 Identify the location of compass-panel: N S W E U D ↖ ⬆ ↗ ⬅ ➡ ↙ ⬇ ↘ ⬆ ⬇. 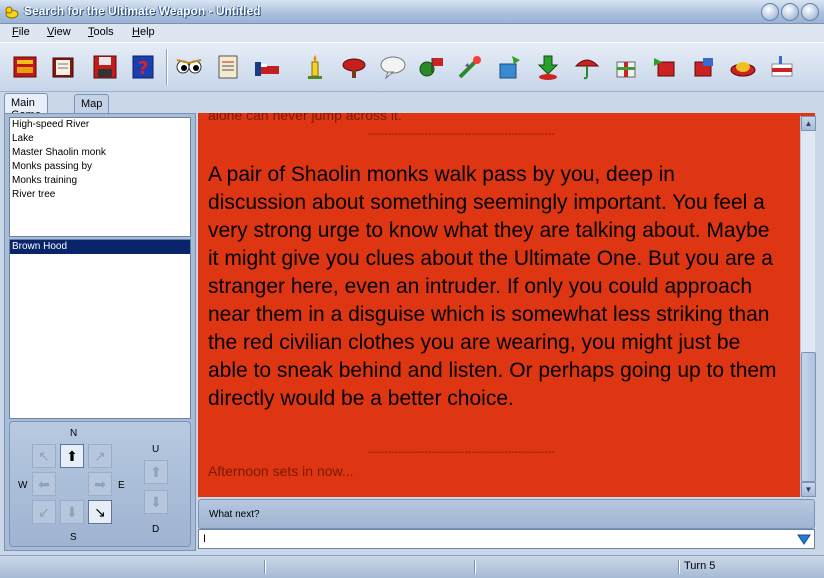
(100, 484).